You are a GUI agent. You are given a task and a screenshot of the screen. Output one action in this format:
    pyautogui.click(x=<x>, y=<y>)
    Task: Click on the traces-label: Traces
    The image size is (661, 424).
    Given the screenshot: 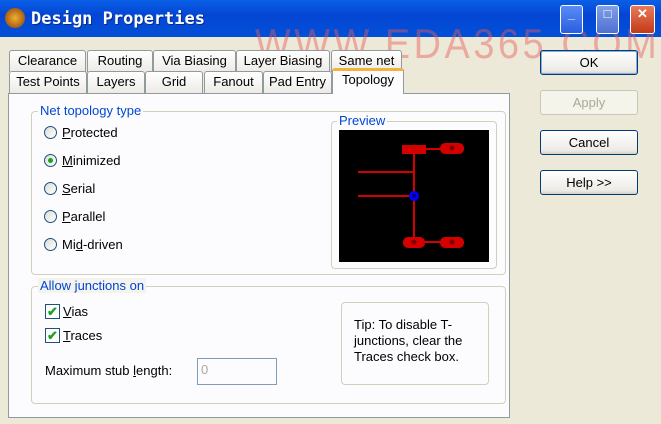 What is the action you would take?
    pyautogui.click(x=83, y=335)
    